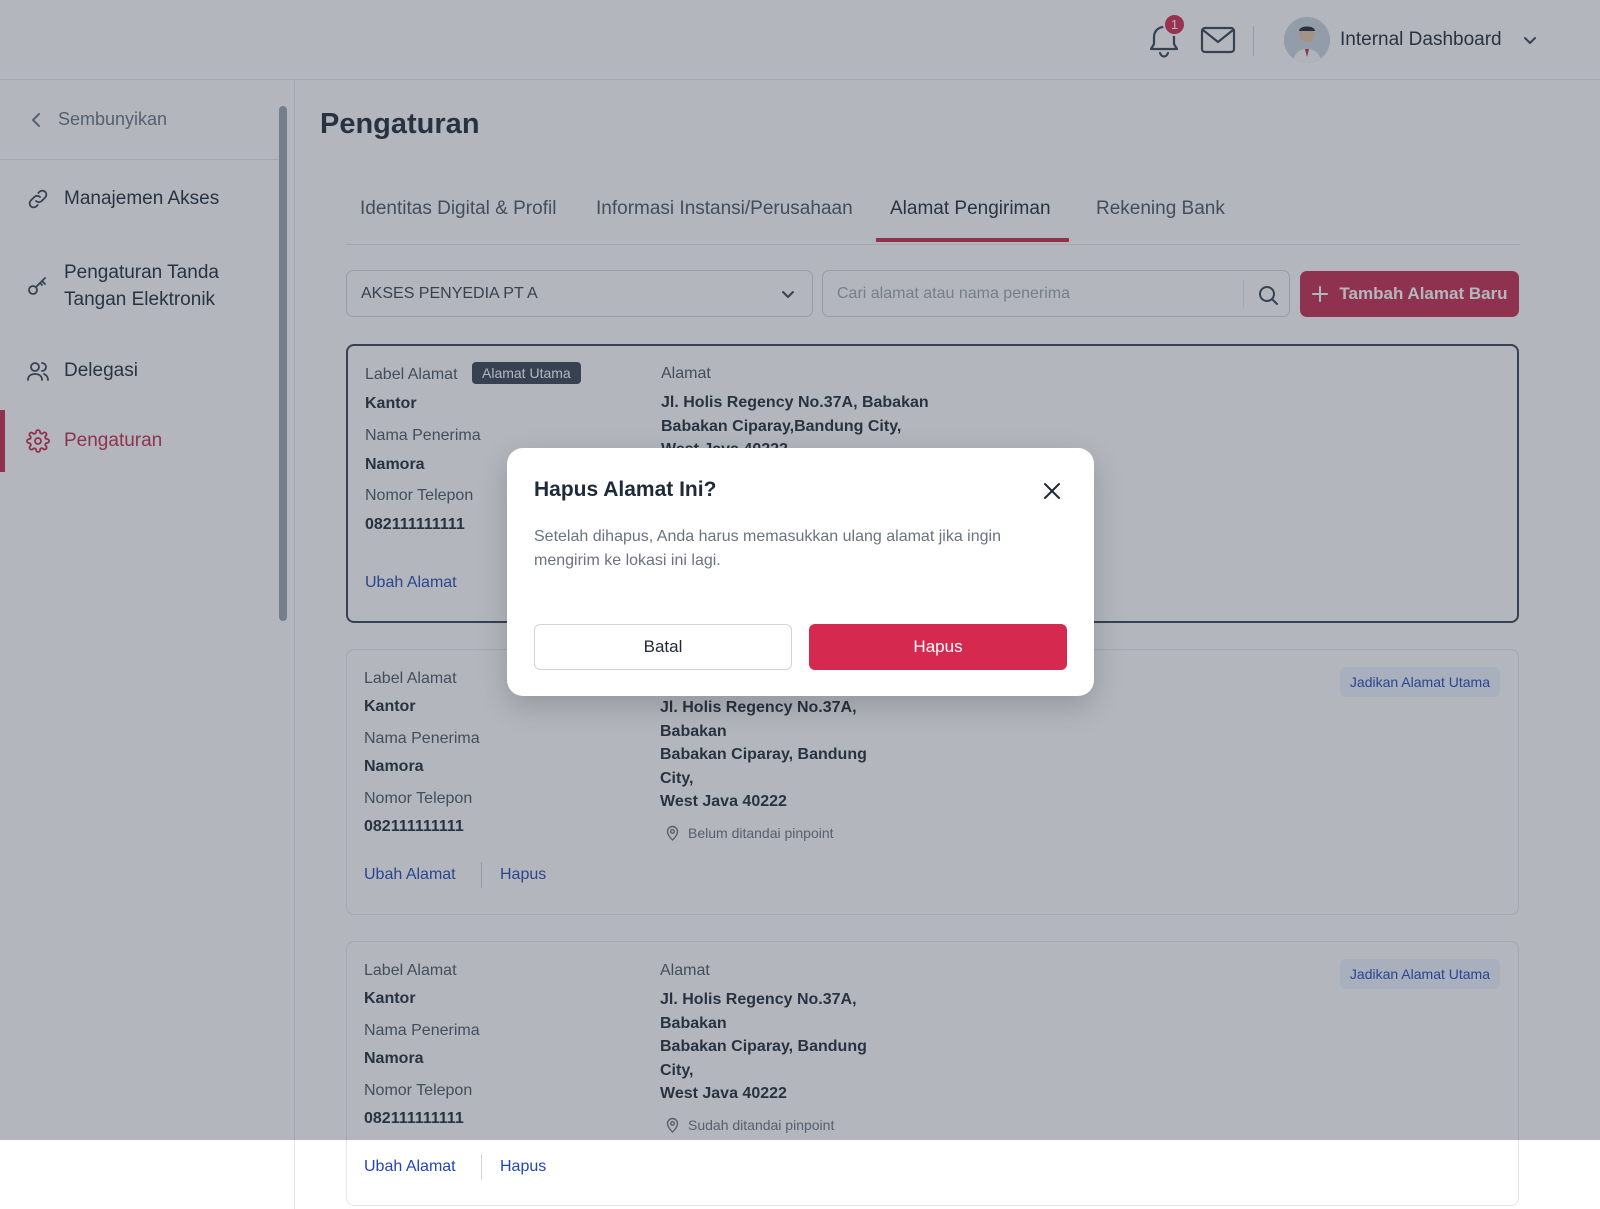  Describe the element at coordinates (410, 1167) in the screenshot. I see `edit-address-link: Ubah Alamat` at that location.